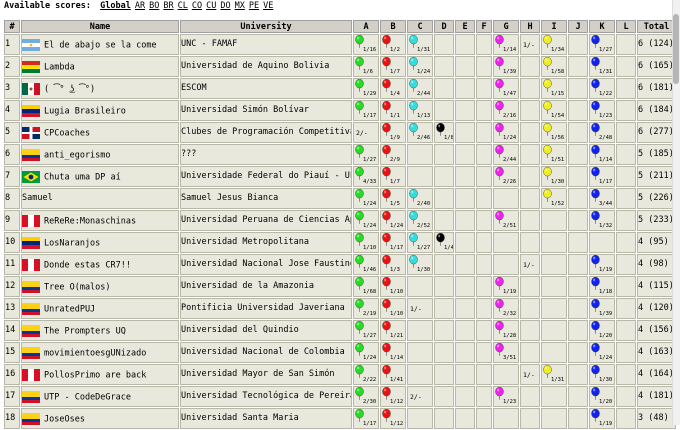  I want to click on team-name: Chuta uma DP aí, so click(82, 177).